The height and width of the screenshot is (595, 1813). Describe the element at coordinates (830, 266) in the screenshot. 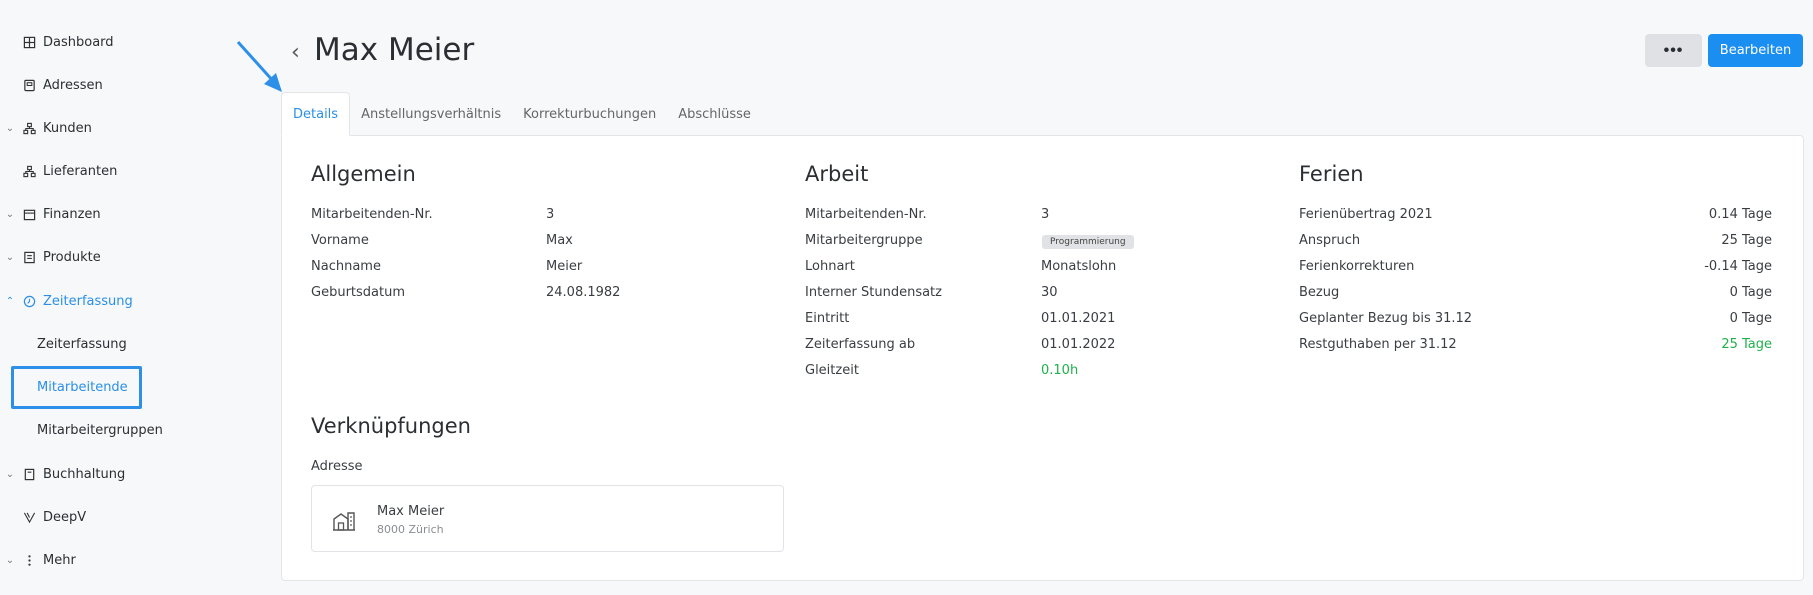

I see `field-label: Lohnart` at that location.